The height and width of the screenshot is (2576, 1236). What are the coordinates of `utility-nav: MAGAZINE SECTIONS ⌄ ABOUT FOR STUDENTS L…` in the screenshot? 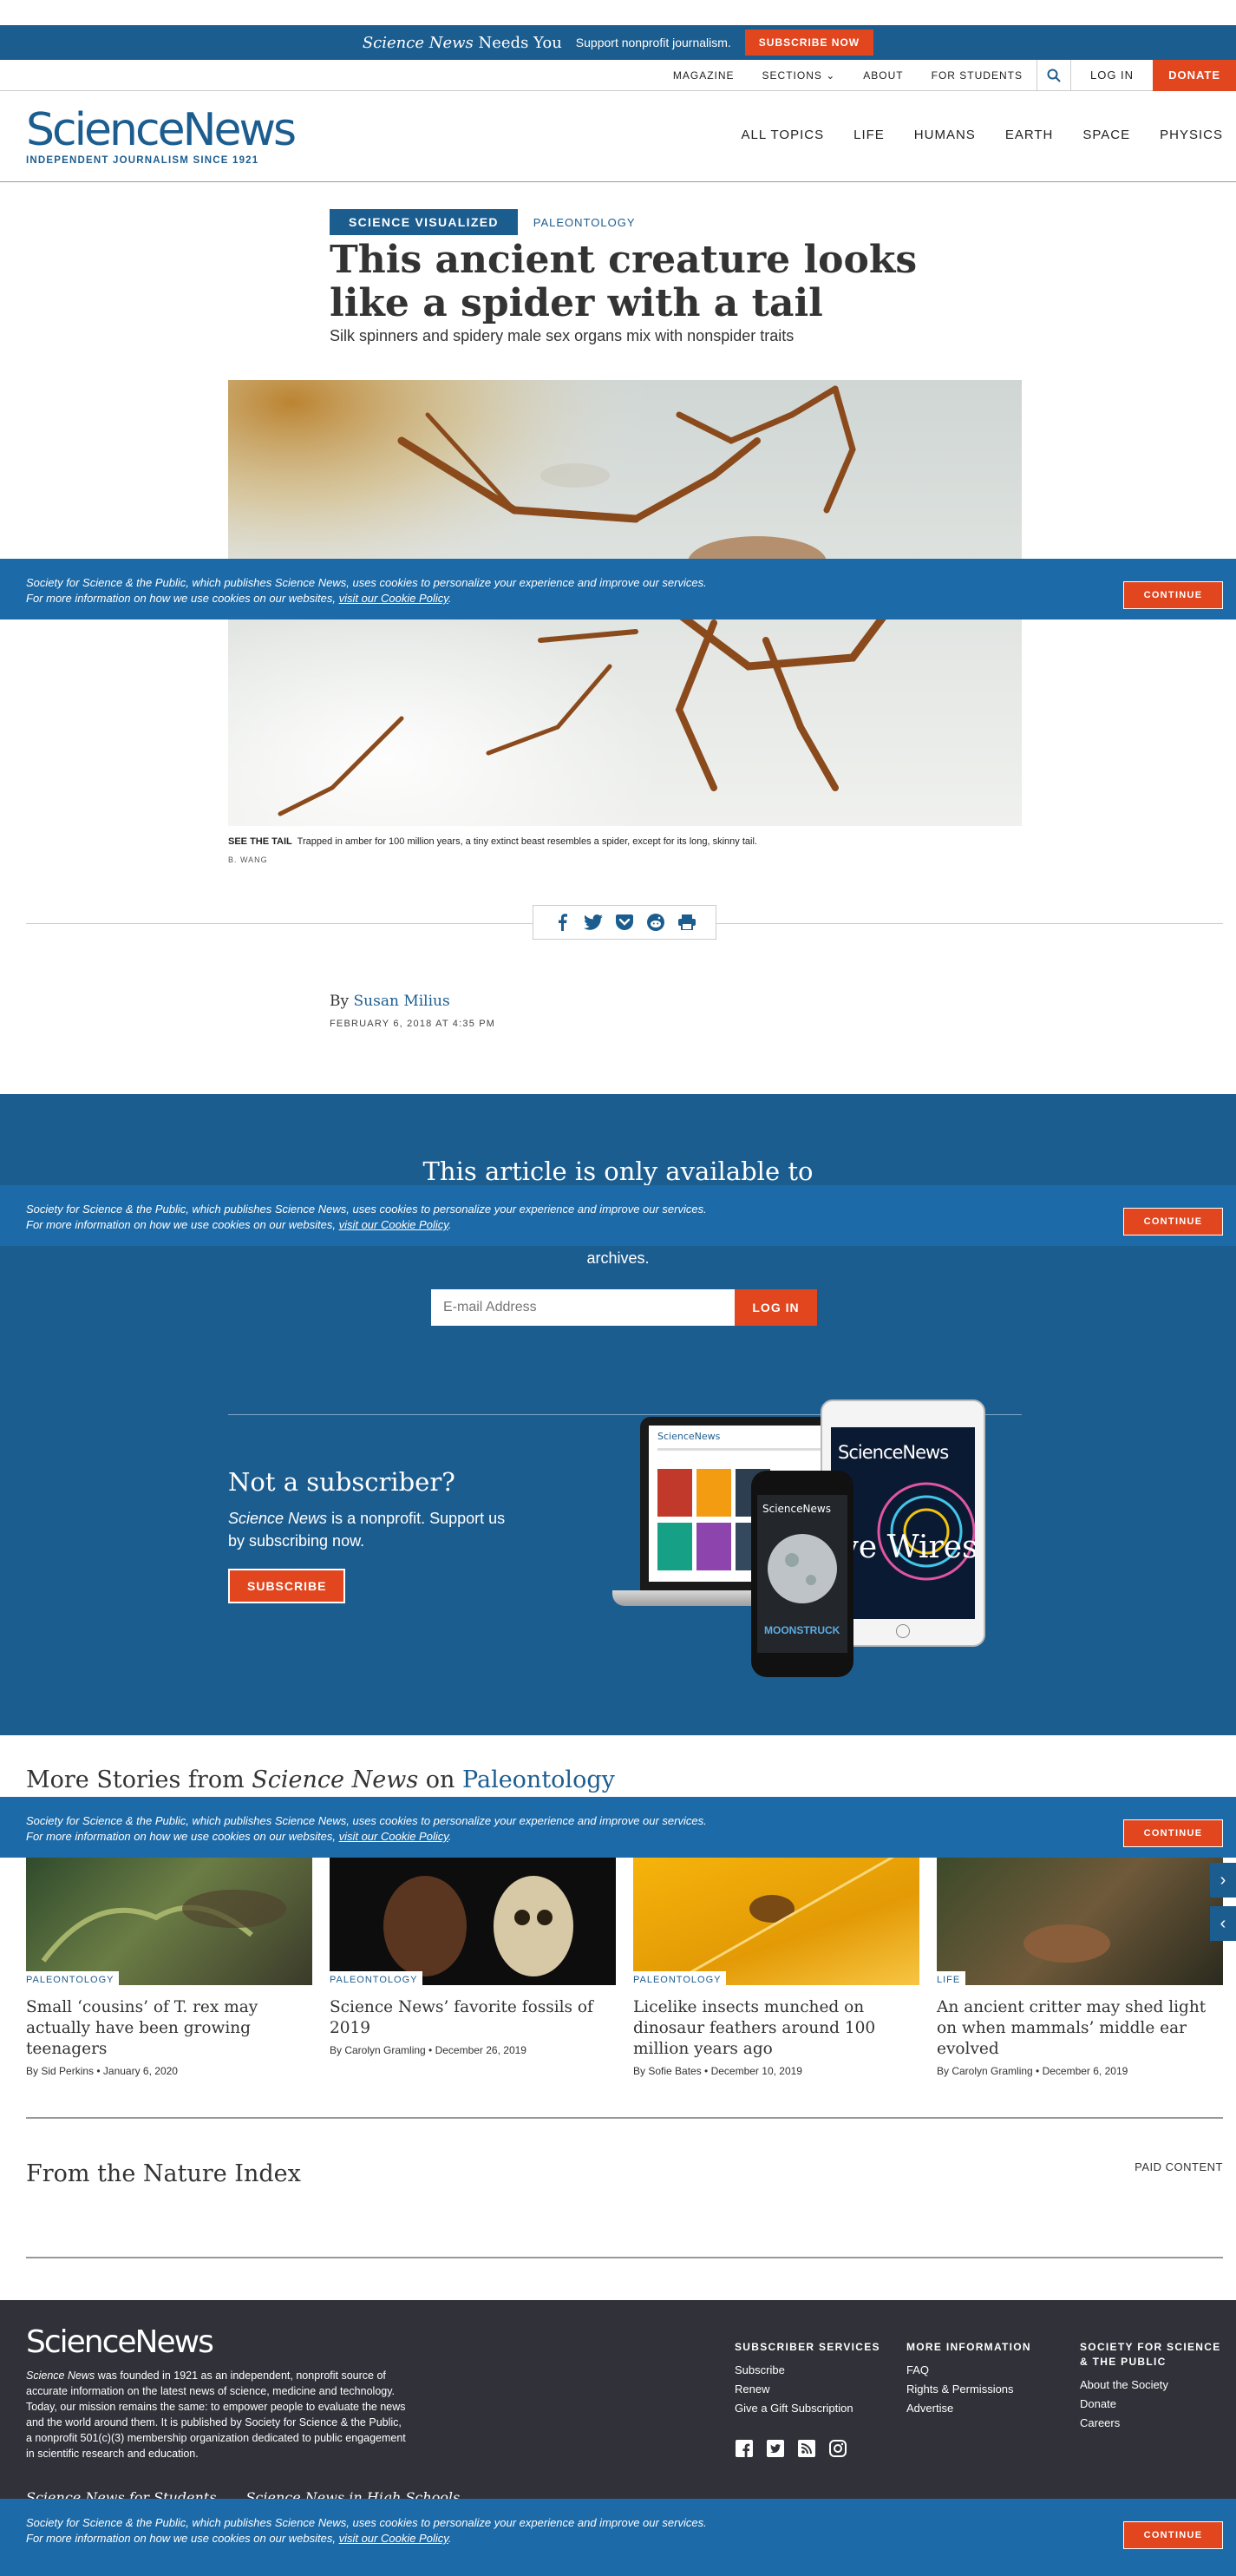 It's located at (618, 75).